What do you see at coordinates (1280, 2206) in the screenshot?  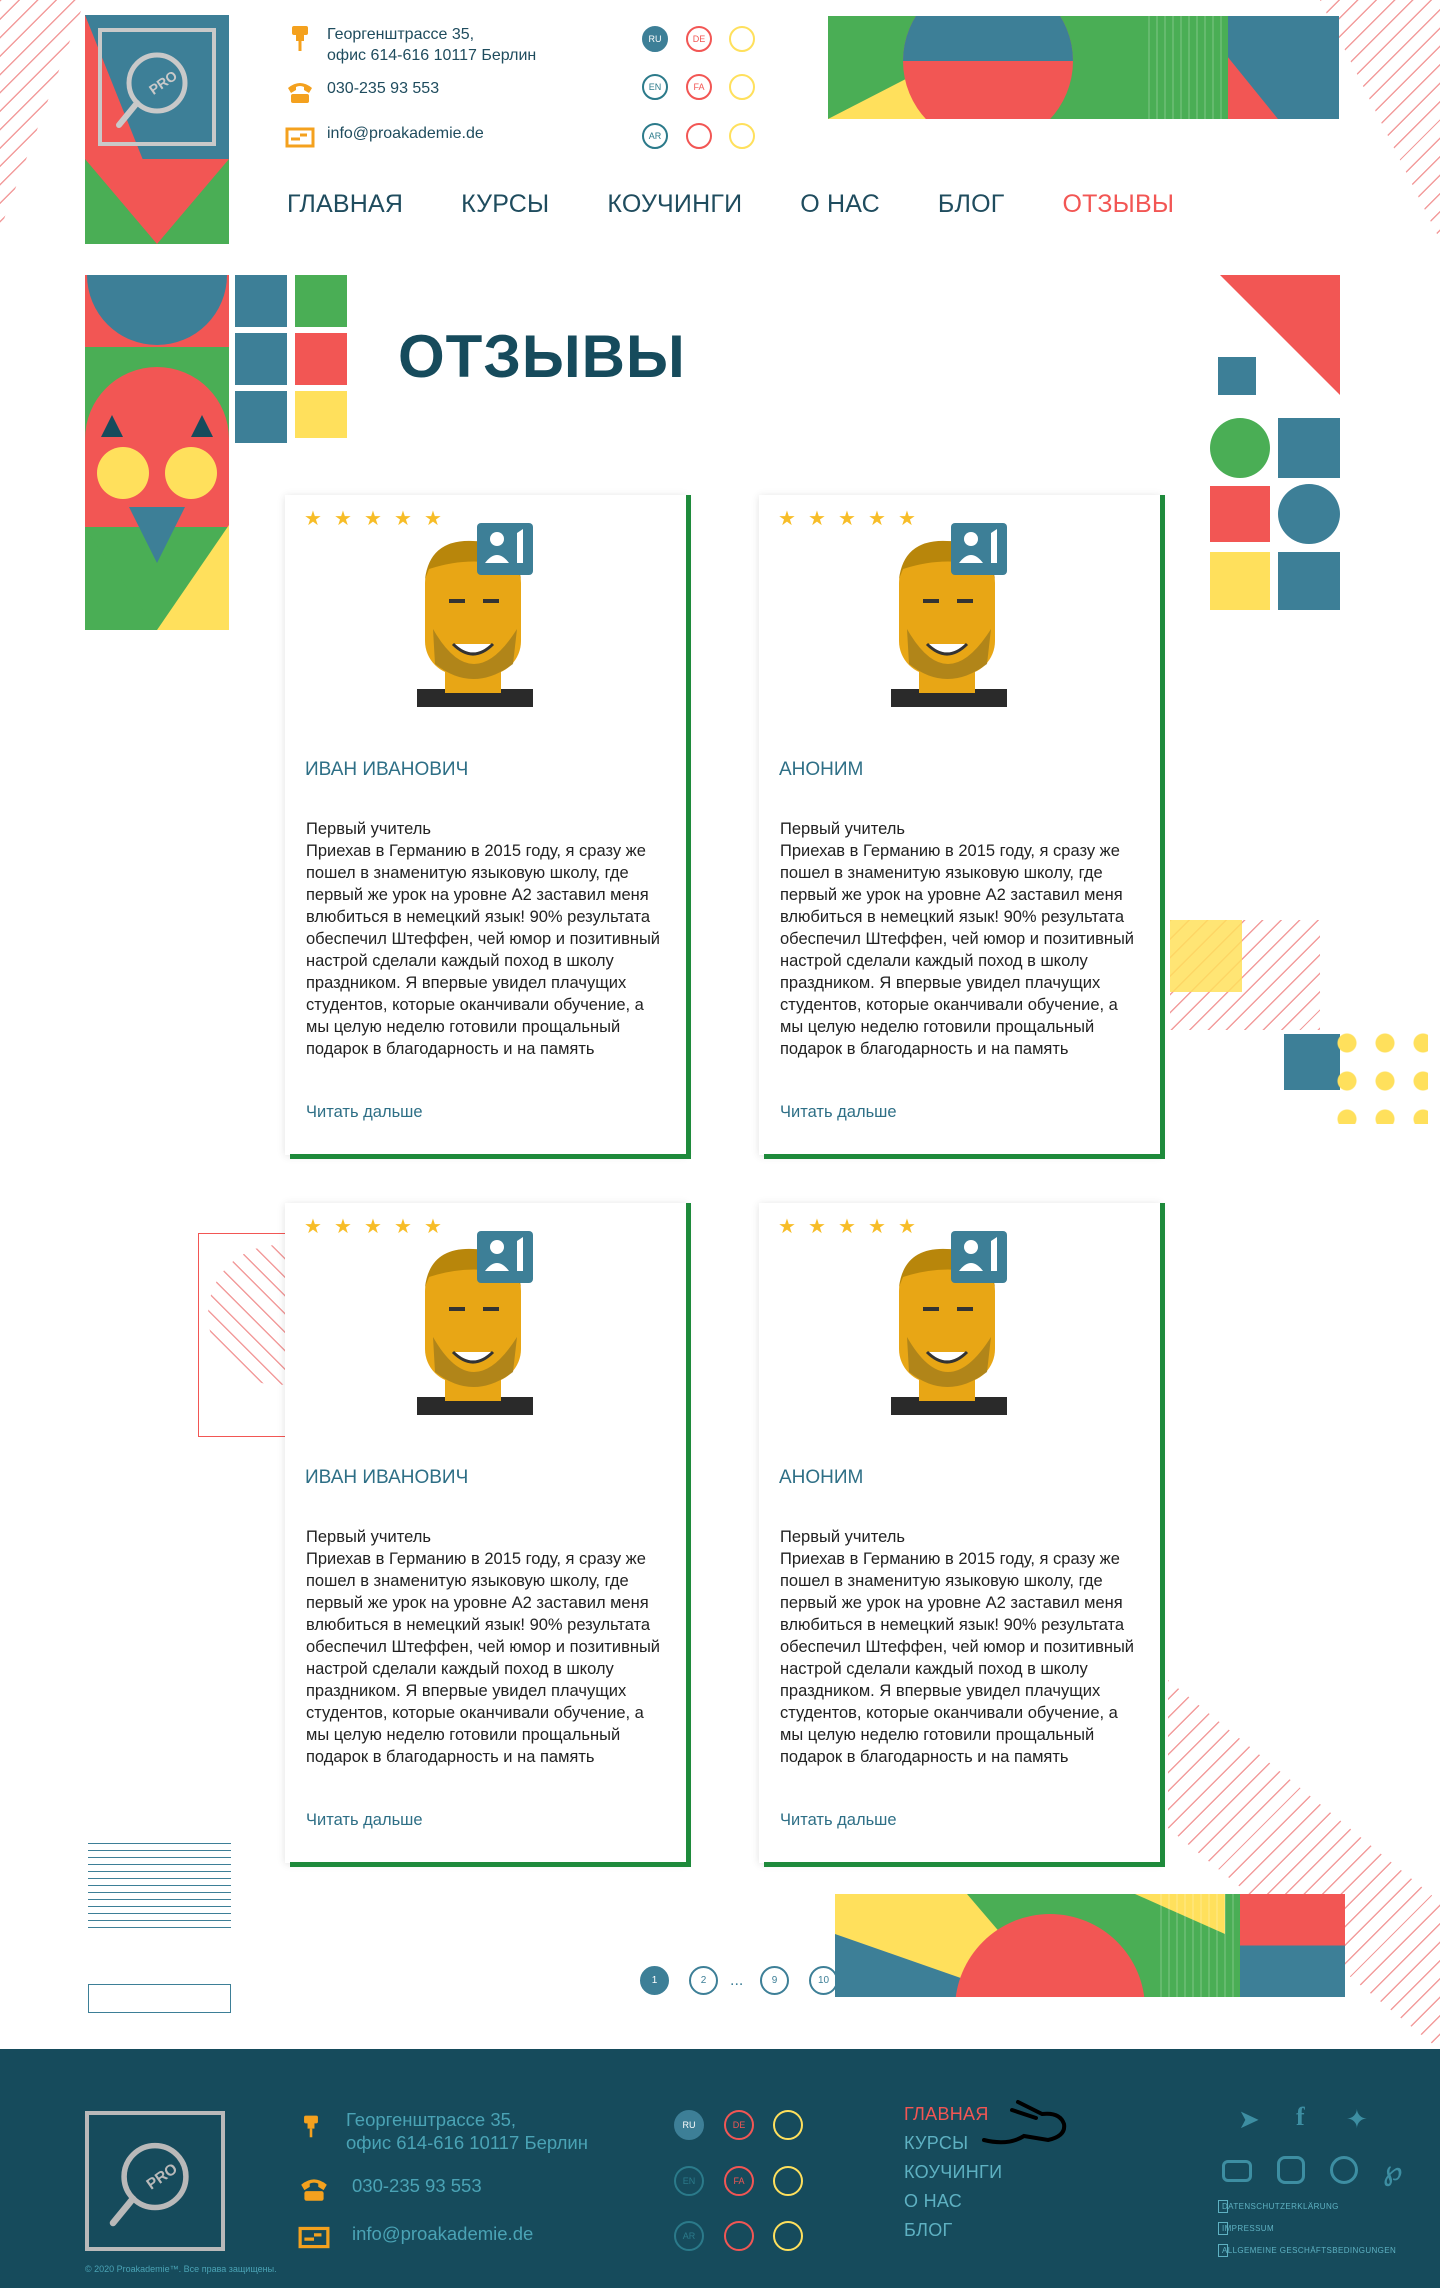 I see `link-privacy: DATENSCHUTZERKLÄRUNG` at bounding box center [1280, 2206].